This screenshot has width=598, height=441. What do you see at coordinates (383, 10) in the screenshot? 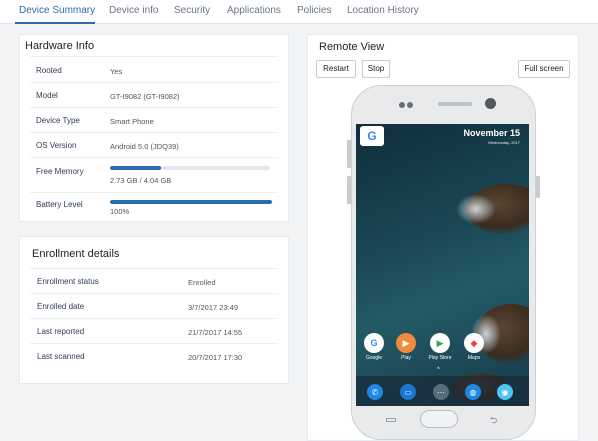
I see `tab-location-history: Location History` at bounding box center [383, 10].